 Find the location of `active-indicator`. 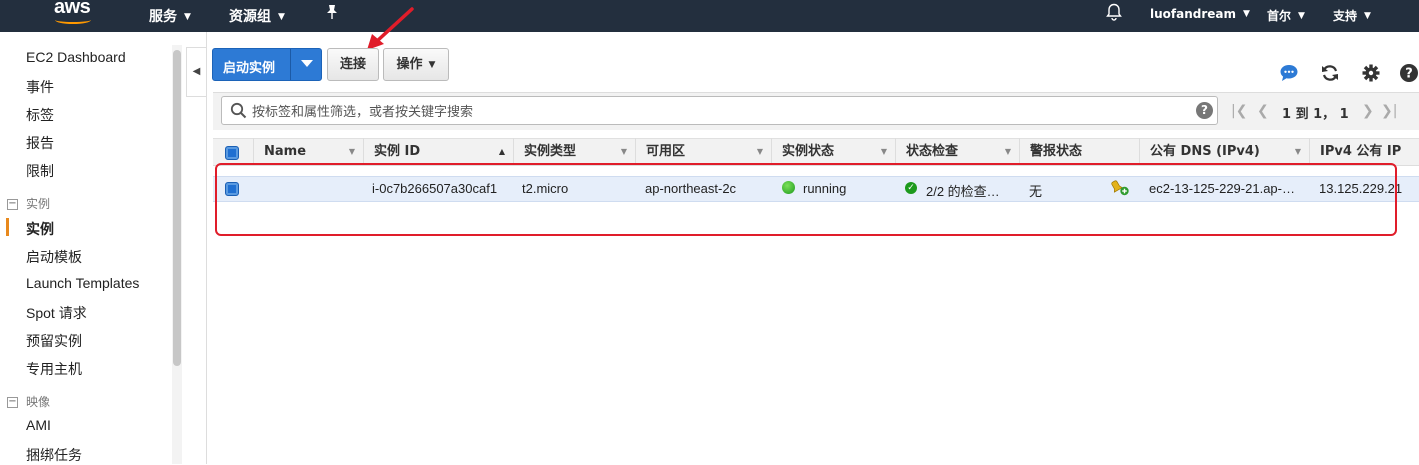

active-indicator is located at coordinates (7, 227).